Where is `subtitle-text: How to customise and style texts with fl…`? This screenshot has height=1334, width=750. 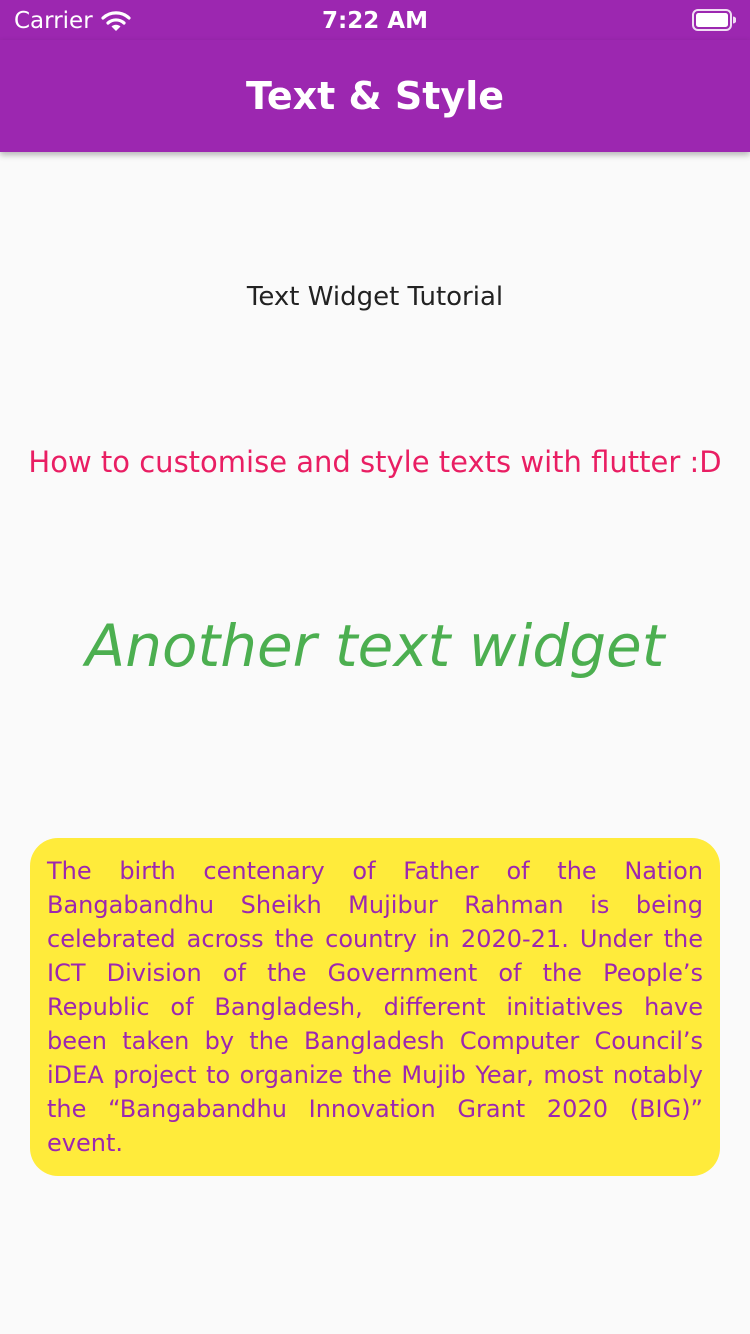 subtitle-text: How to customise and style texts with fl… is located at coordinates (375, 462).